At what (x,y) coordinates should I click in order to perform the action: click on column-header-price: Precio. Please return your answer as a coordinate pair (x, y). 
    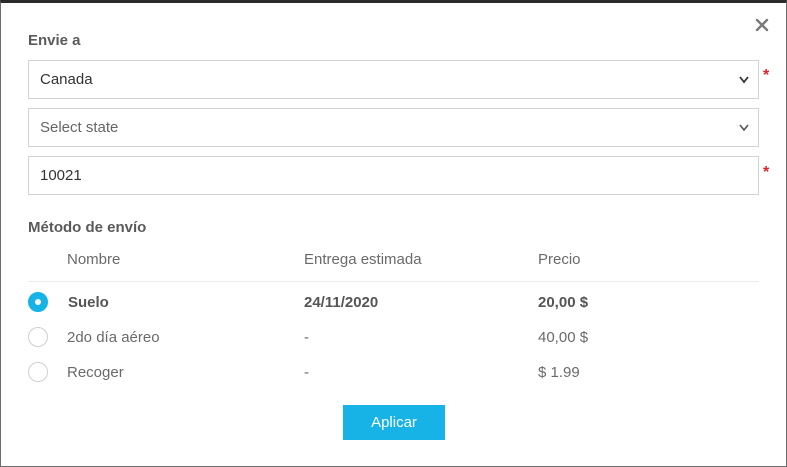
    Looking at the image, I should click on (559, 259).